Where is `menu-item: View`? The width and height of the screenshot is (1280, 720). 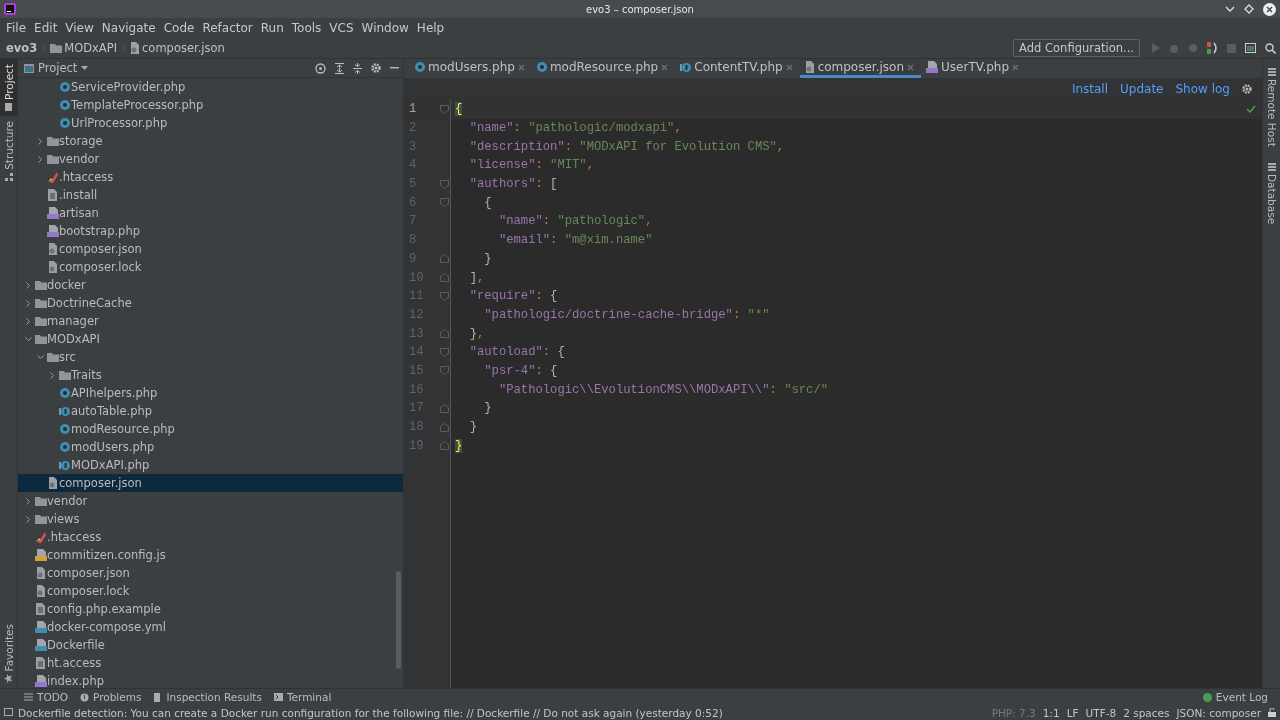 menu-item: View is located at coordinates (79, 28).